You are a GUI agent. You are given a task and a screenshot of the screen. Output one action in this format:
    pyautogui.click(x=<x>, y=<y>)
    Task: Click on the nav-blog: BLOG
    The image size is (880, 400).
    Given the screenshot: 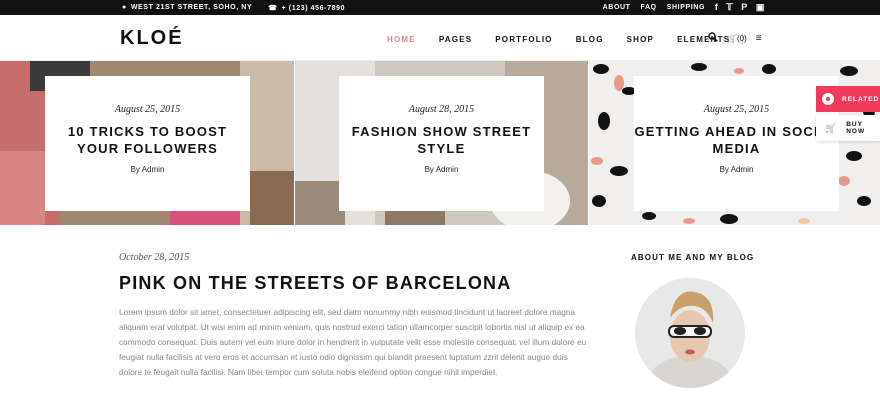 What is the action you would take?
    pyautogui.click(x=590, y=39)
    